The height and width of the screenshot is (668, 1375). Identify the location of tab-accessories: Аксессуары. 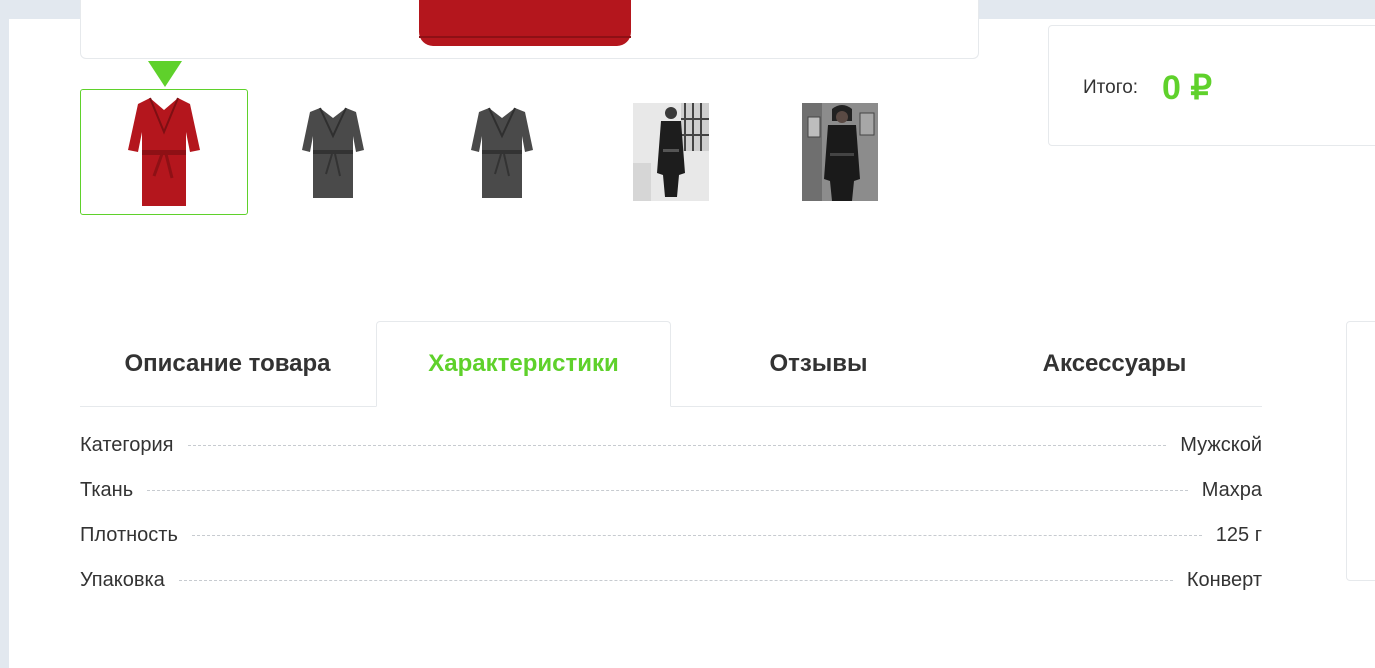
(1114, 364).